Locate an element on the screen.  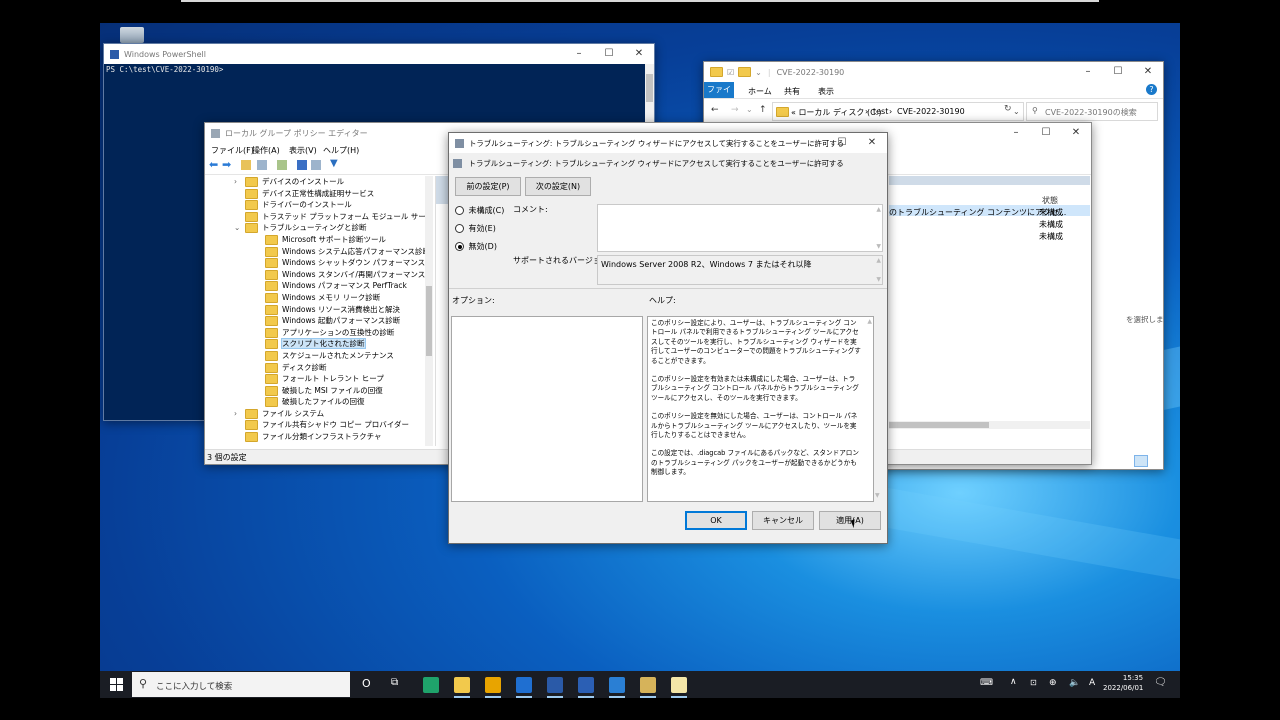
tree-item: › デバイスのインストール is located at coordinates (315, 182).